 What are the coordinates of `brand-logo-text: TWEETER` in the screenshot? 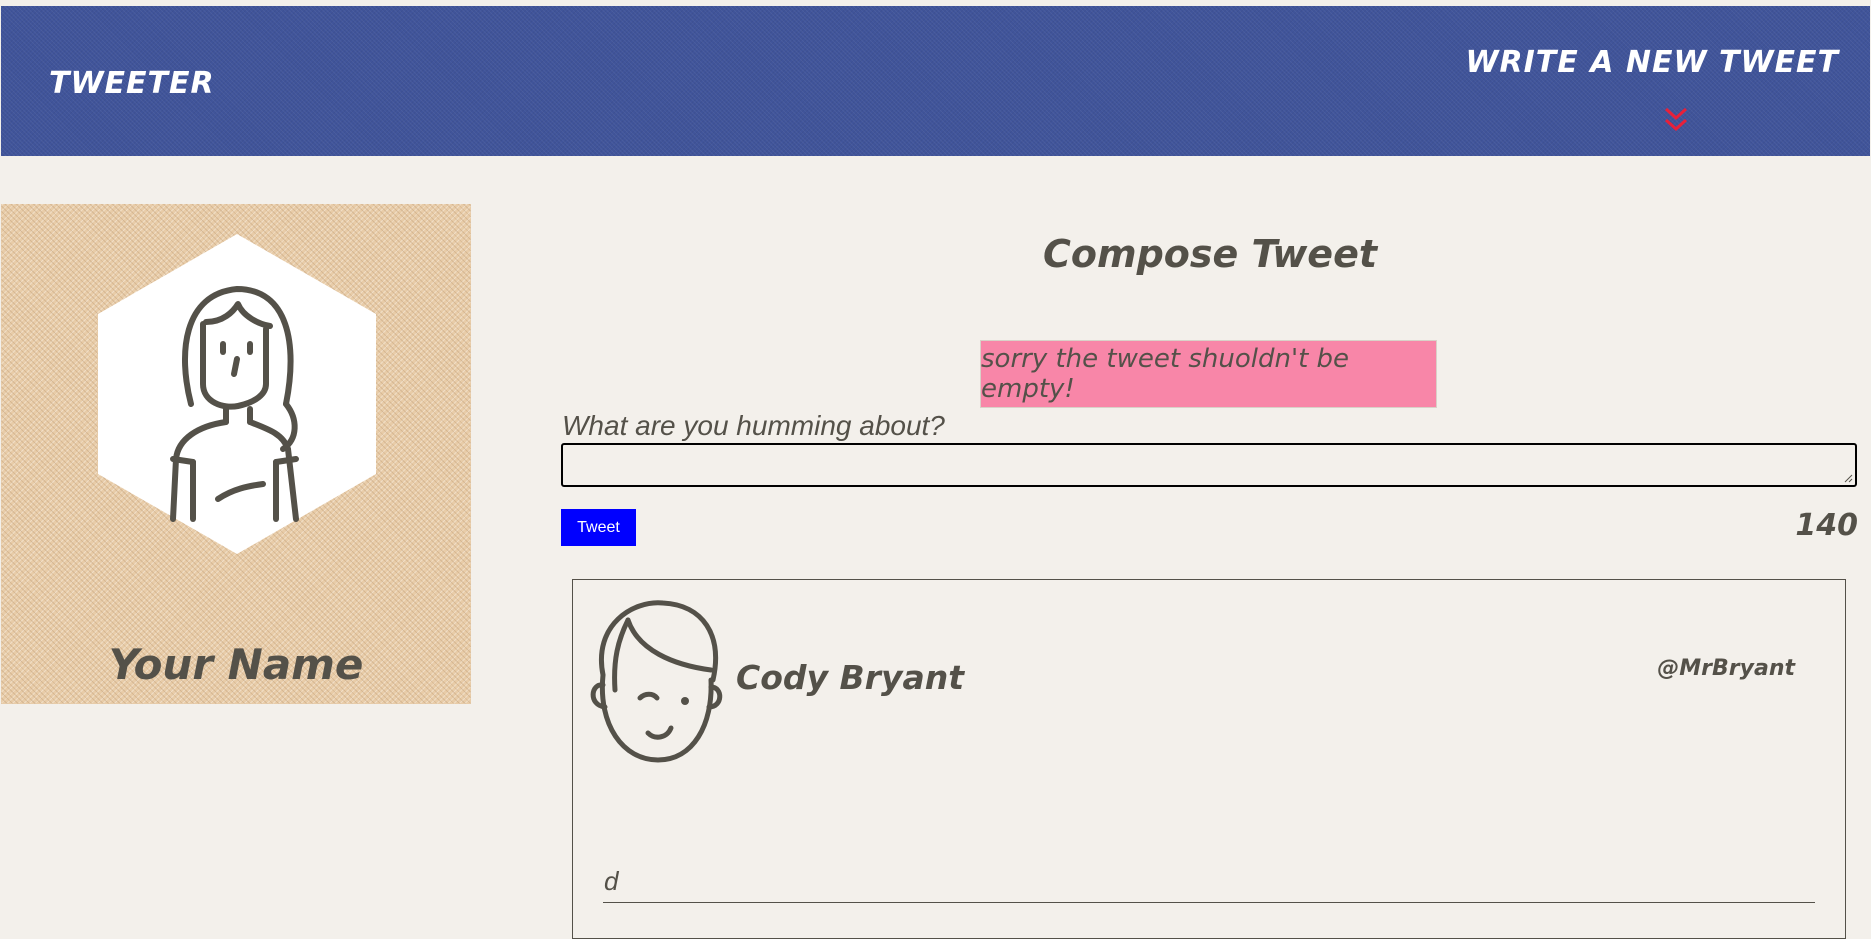 It's located at (132, 83).